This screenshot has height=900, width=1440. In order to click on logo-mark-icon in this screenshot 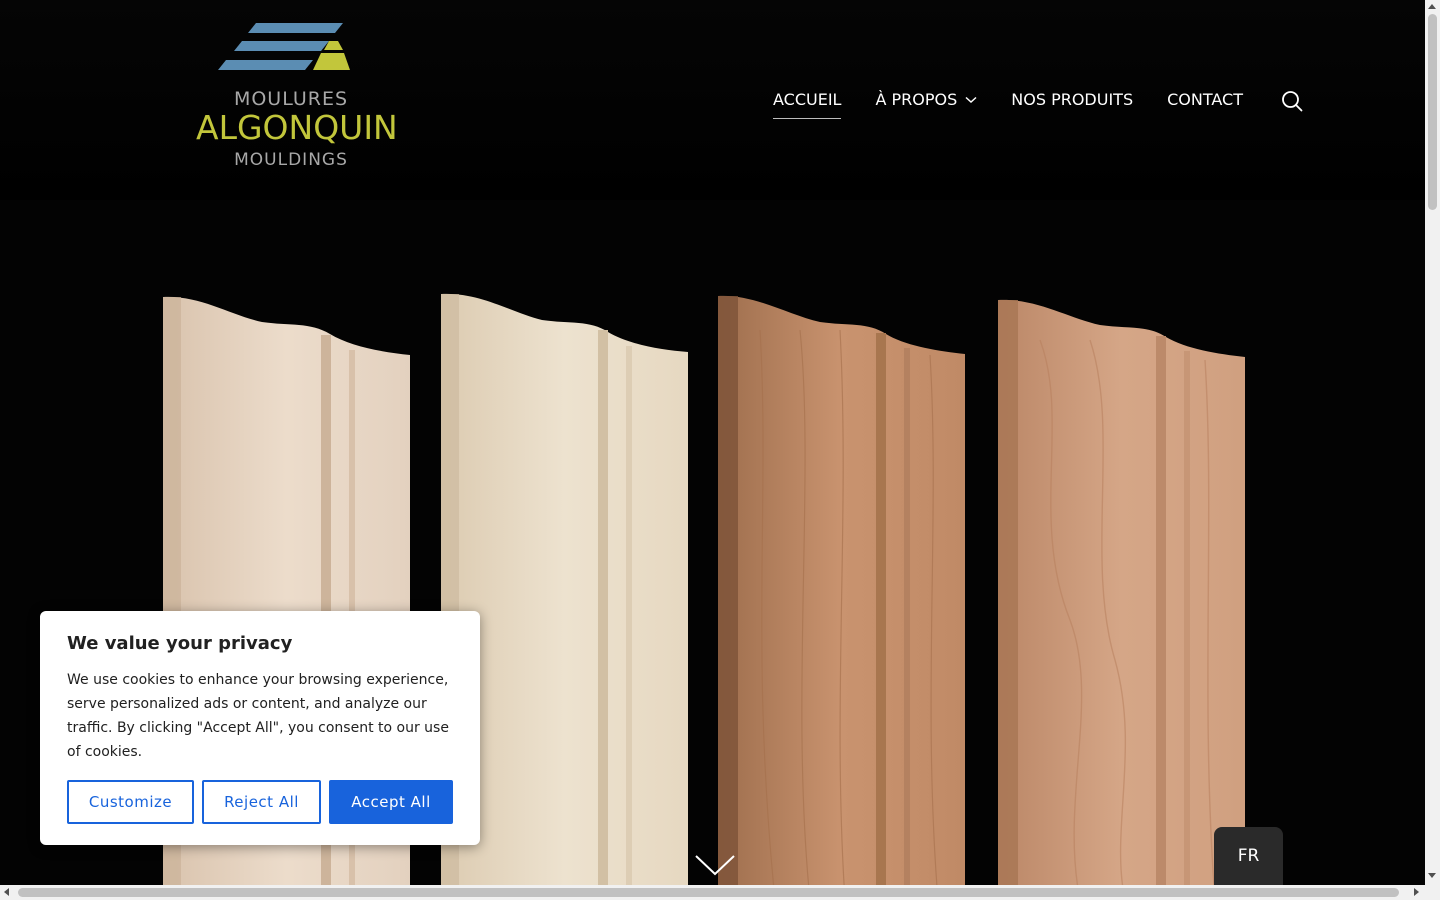, I will do `click(284, 46)`.